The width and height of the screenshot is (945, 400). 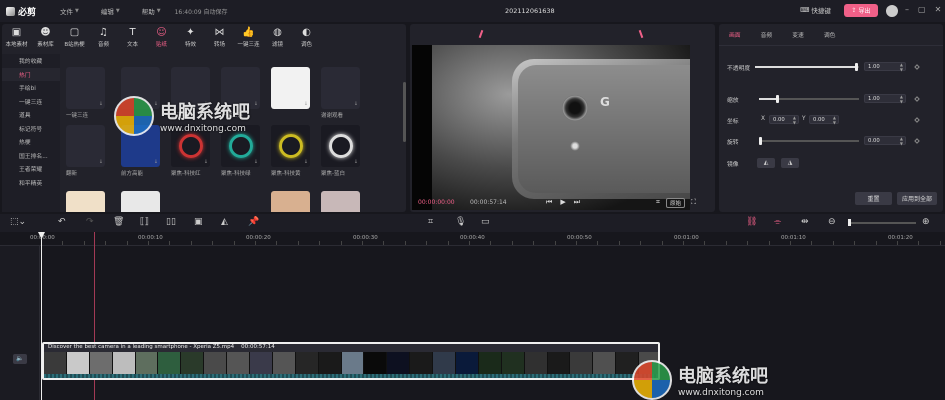 What do you see at coordinates (551, 127) in the screenshot?
I see `preview-canvas: G` at bounding box center [551, 127].